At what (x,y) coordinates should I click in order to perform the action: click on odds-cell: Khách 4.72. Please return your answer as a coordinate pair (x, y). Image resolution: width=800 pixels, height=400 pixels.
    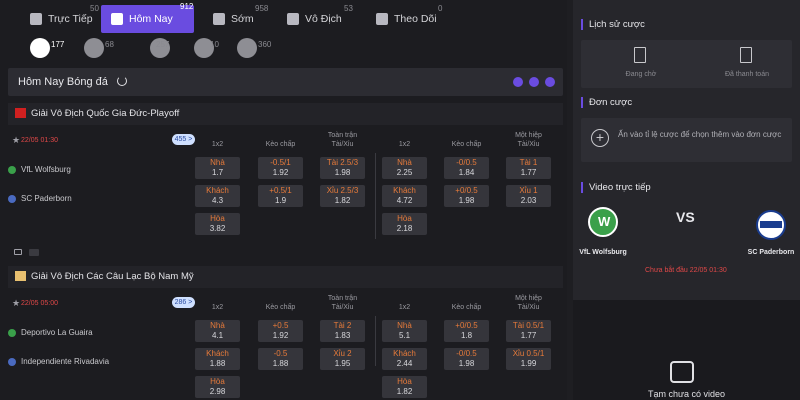
    Looking at the image, I should click on (404, 196).